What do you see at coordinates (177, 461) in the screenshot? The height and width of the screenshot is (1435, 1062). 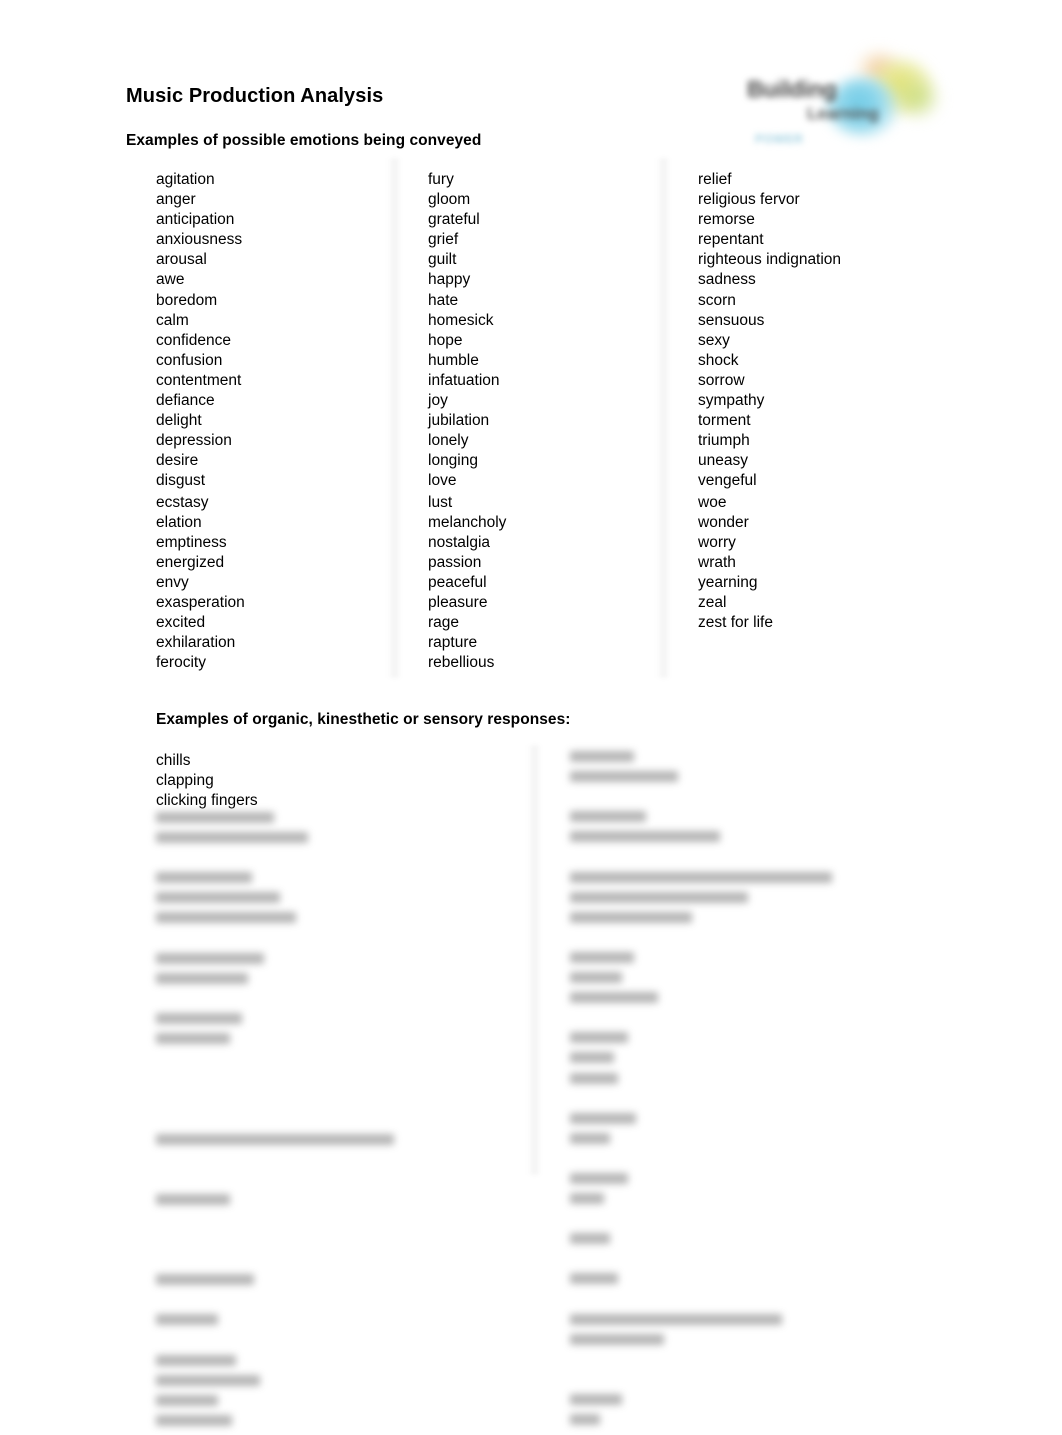 I see `emotion-word: desire` at bounding box center [177, 461].